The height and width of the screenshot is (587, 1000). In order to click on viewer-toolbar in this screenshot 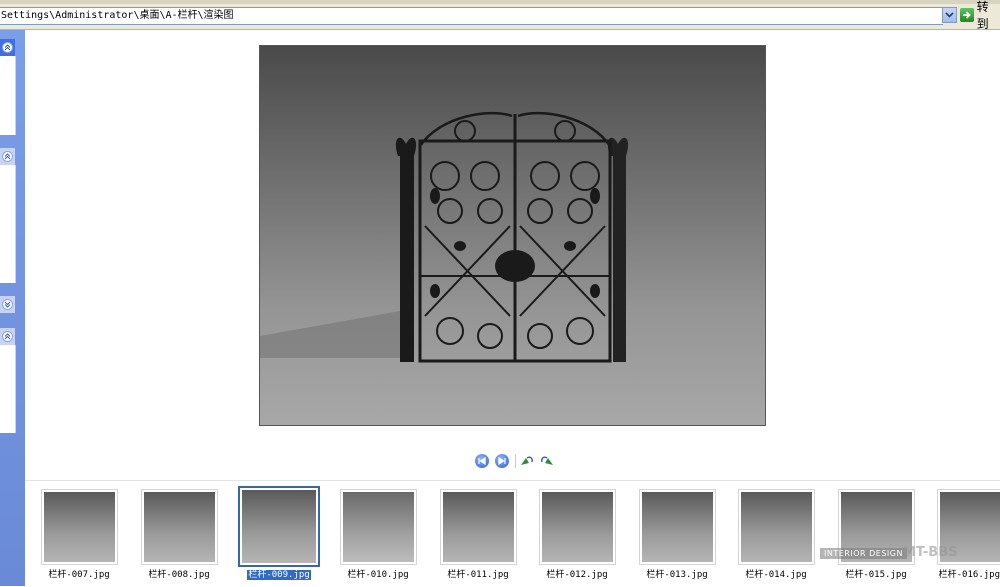, I will do `click(517, 461)`.